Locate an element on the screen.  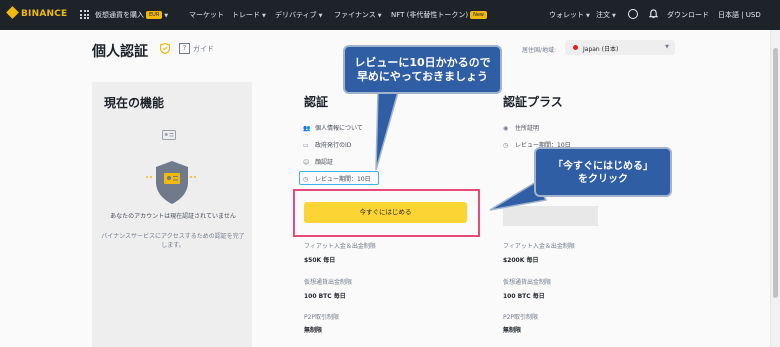
account-icon is located at coordinates (633, 14).